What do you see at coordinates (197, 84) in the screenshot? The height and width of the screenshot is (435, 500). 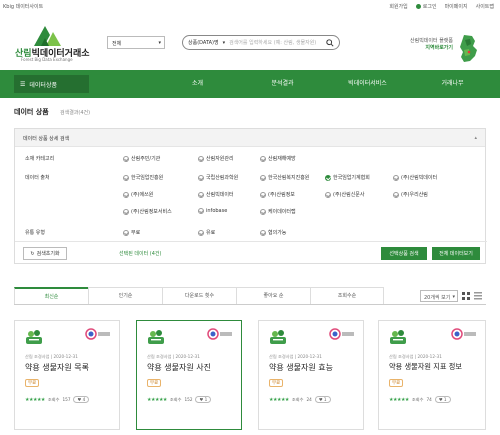 I see `nav-item-intro: 소개` at bounding box center [197, 84].